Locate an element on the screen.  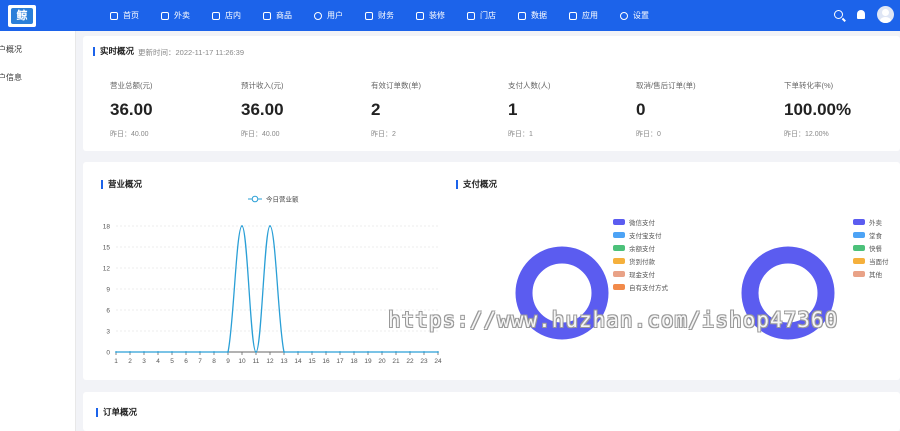
nav-item-10: 设置 is located at coordinates (634, 15).